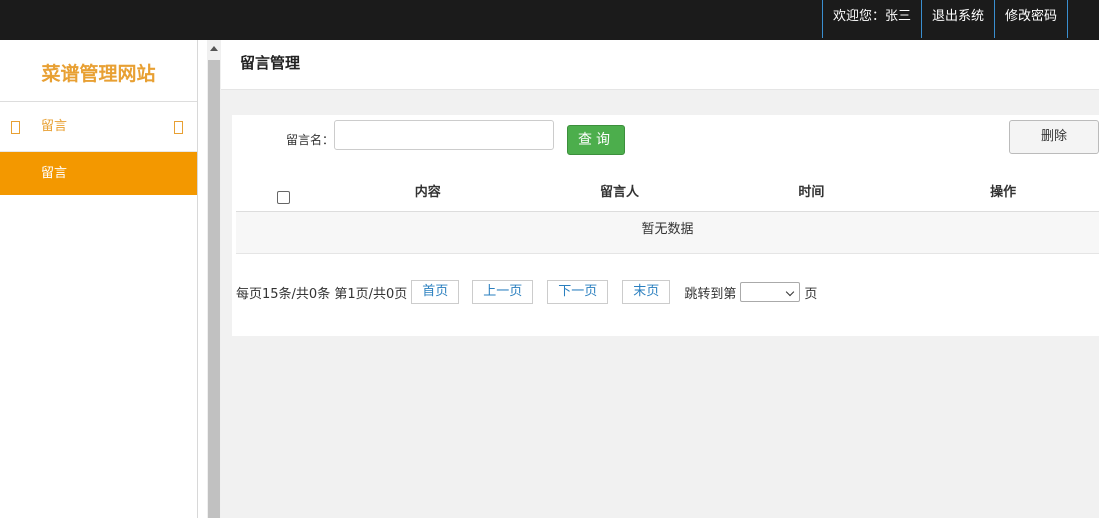 The image size is (1099, 518). I want to click on jump-suffix-label: 页, so click(811, 294).